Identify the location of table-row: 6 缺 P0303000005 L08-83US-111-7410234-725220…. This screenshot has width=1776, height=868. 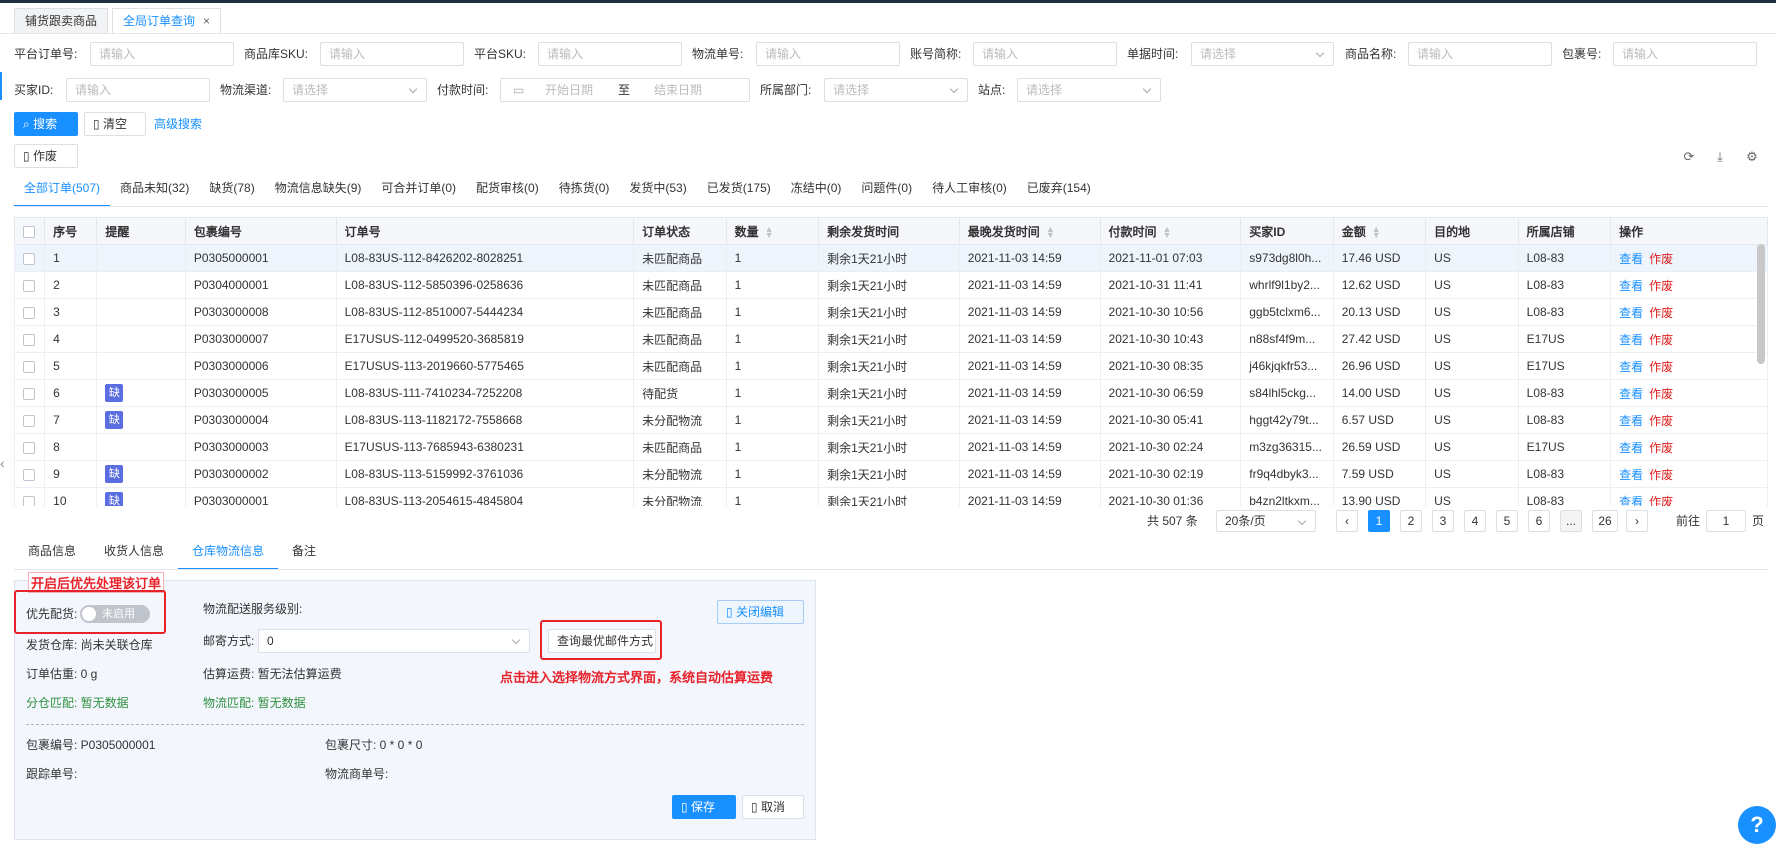
(891, 393).